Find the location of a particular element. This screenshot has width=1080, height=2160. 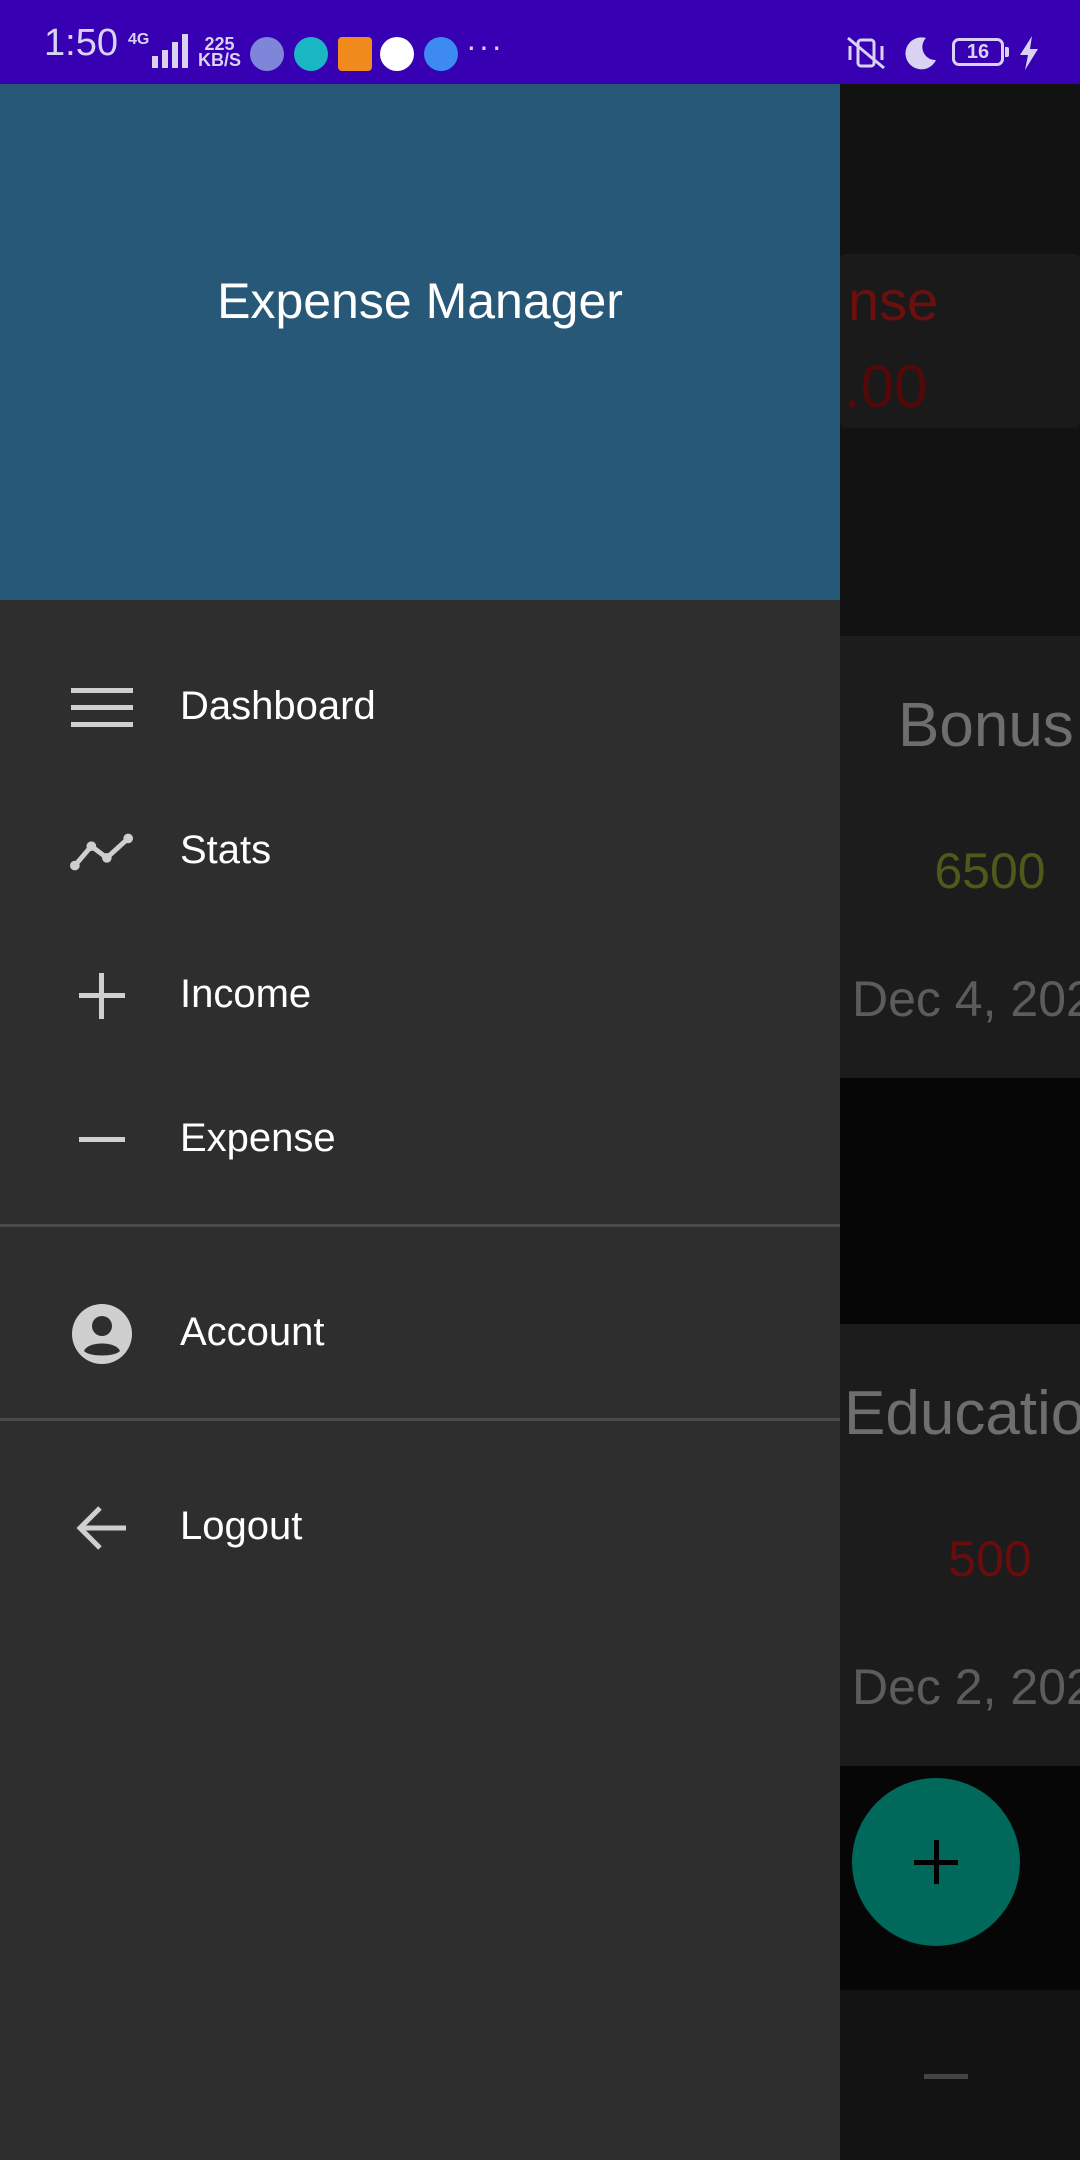

expense-summary-amount: .00 is located at coordinates (886, 386).